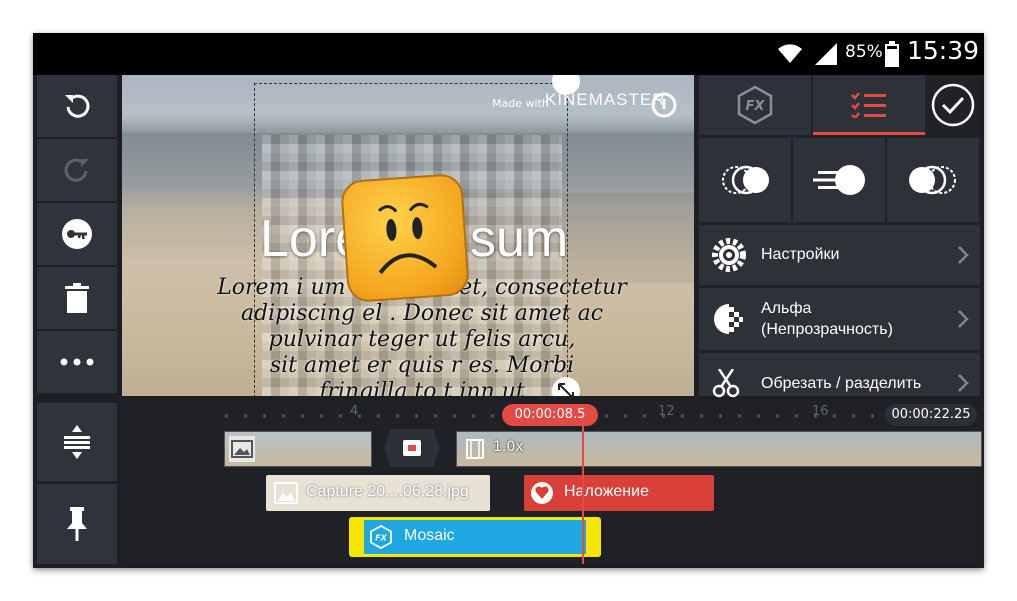  Describe the element at coordinates (790, 53) in the screenshot. I see `wifi-icon` at that location.